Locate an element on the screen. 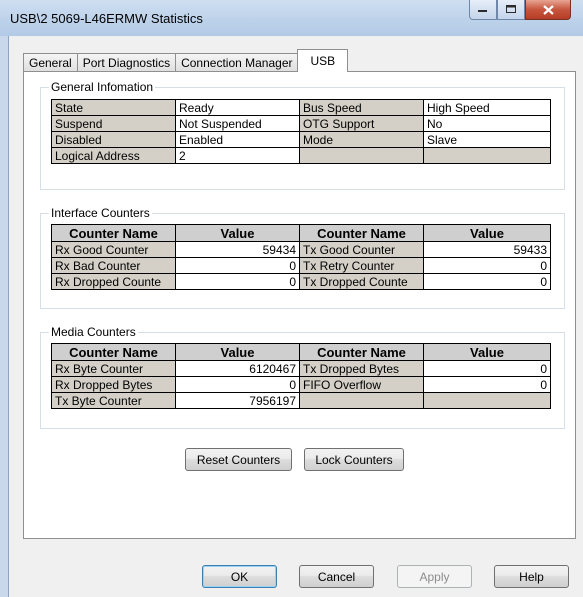 The width and height of the screenshot is (583, 597). counter-name: Rx Dropped Counte is located at coordinates (113, 281).